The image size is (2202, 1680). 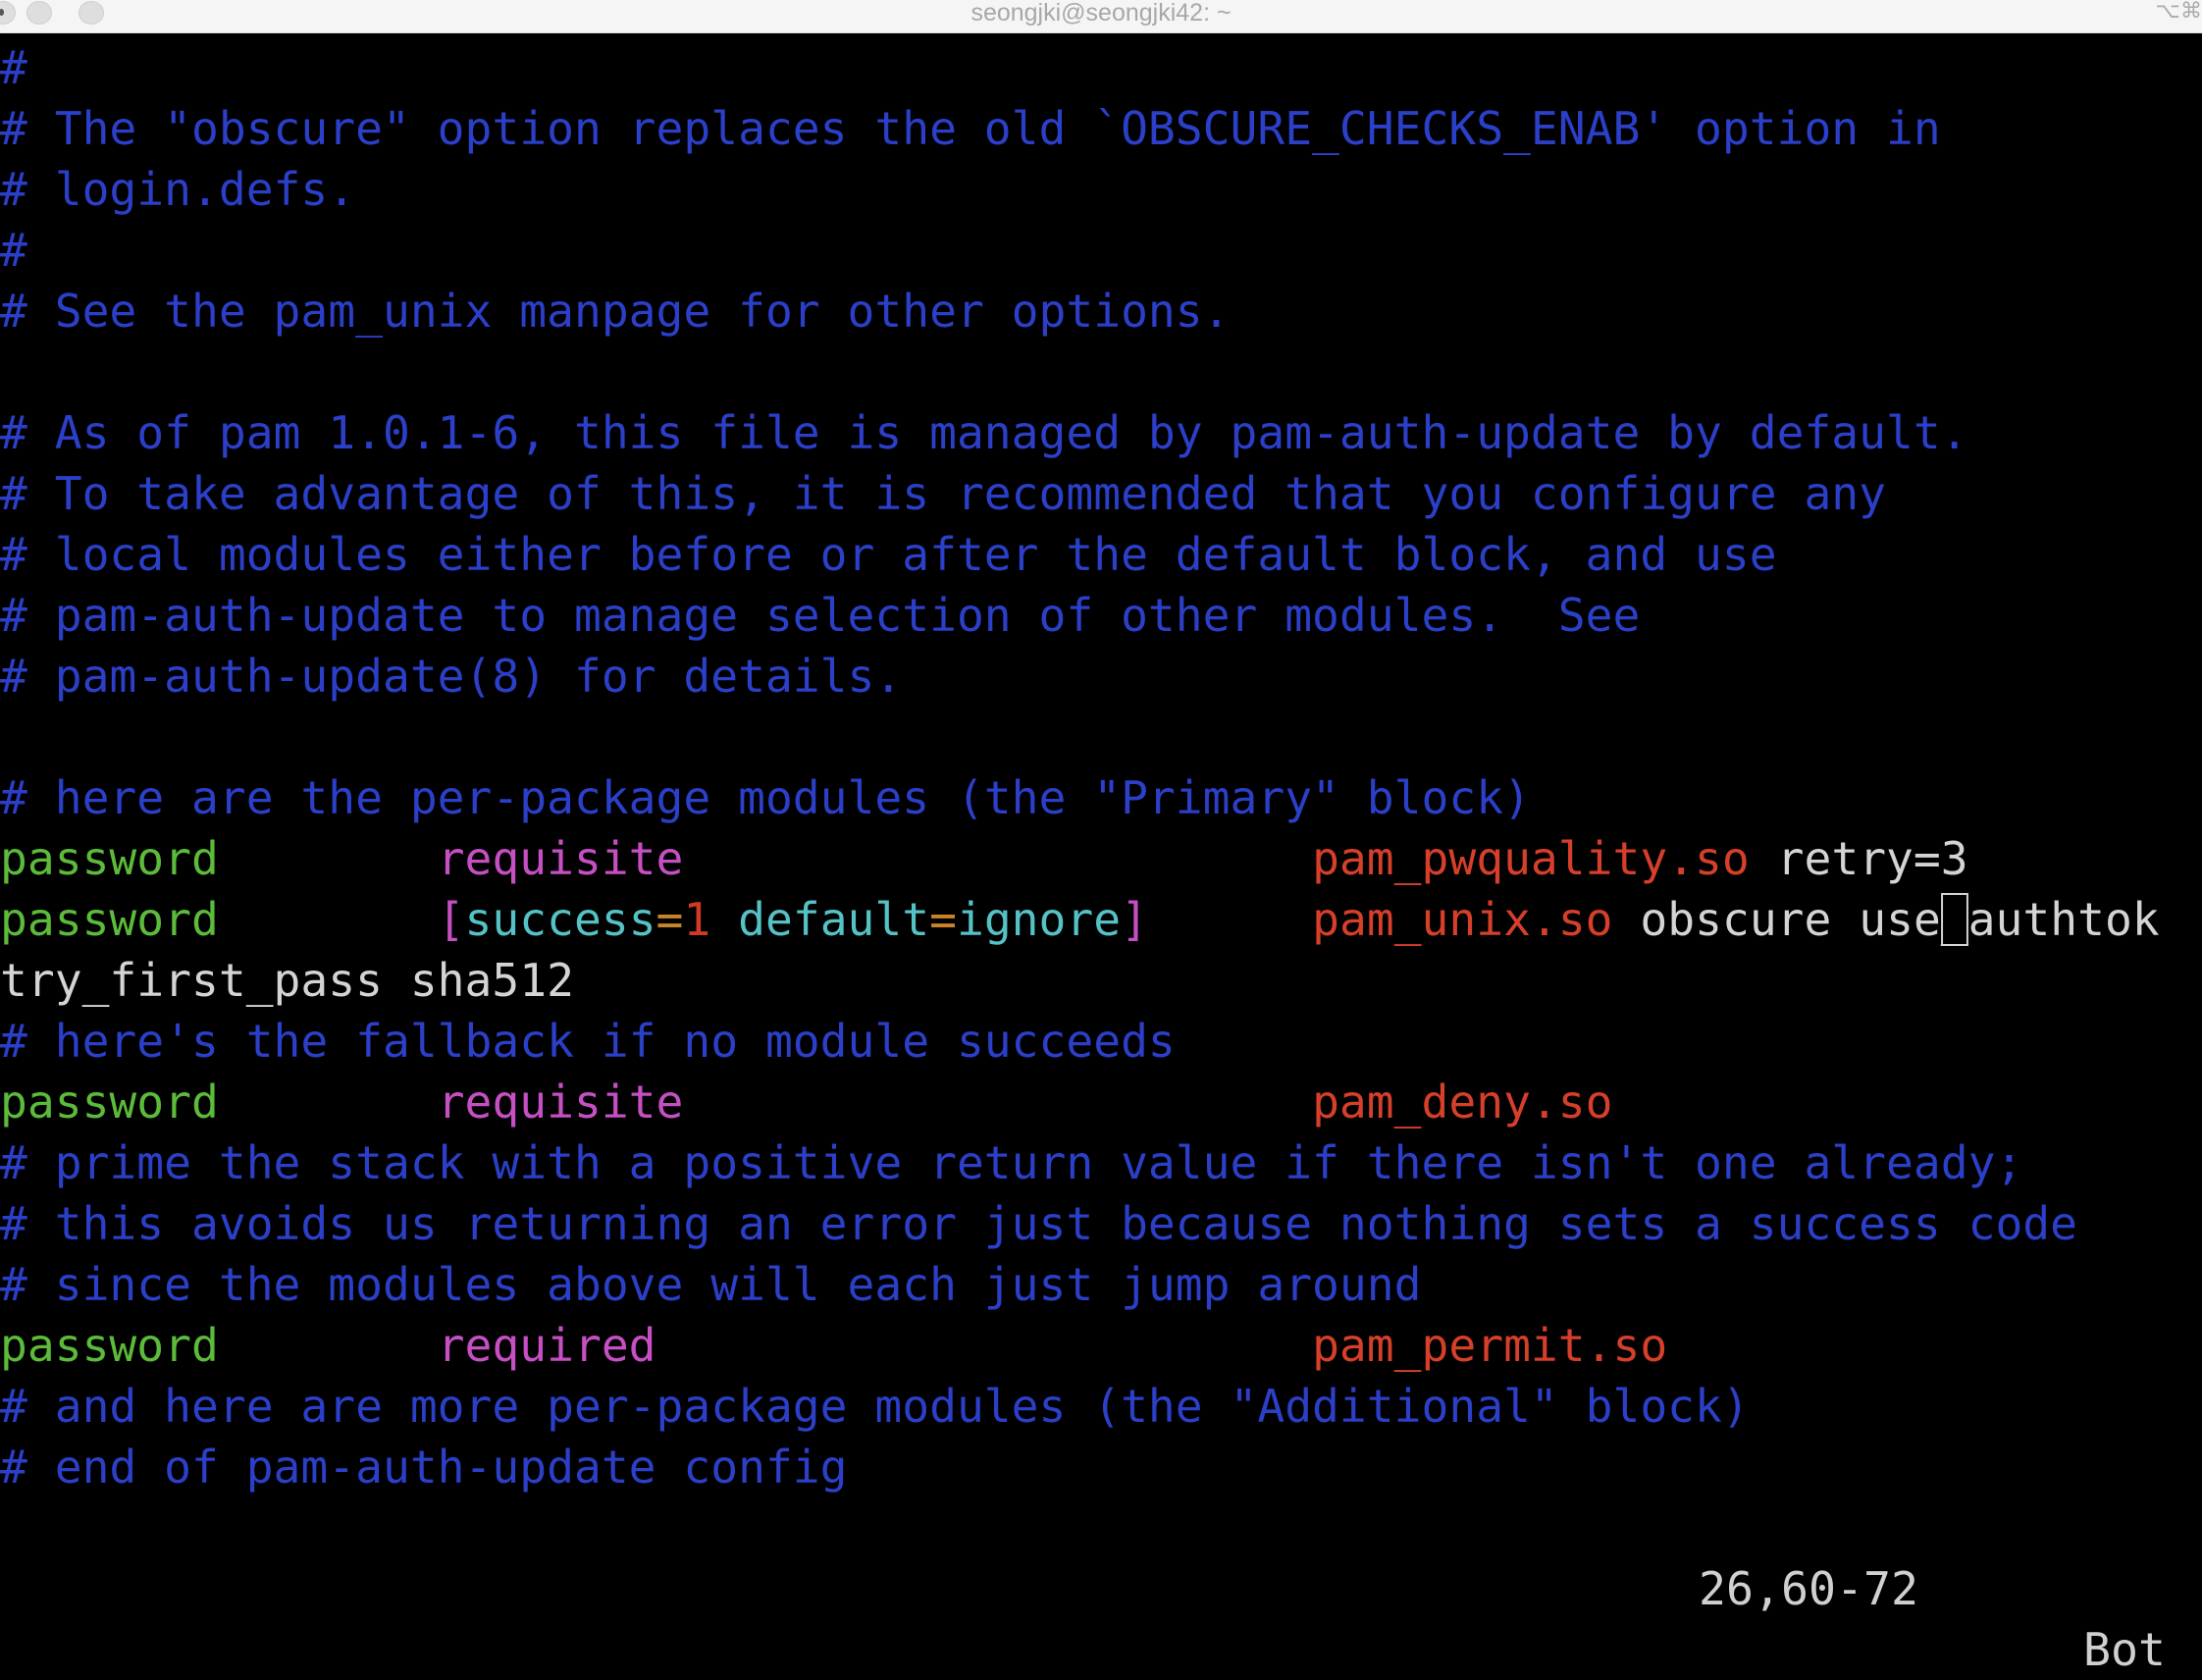 I want to click on comment-text: # end of pam-auth-update config, so click(x=424, y=1467).